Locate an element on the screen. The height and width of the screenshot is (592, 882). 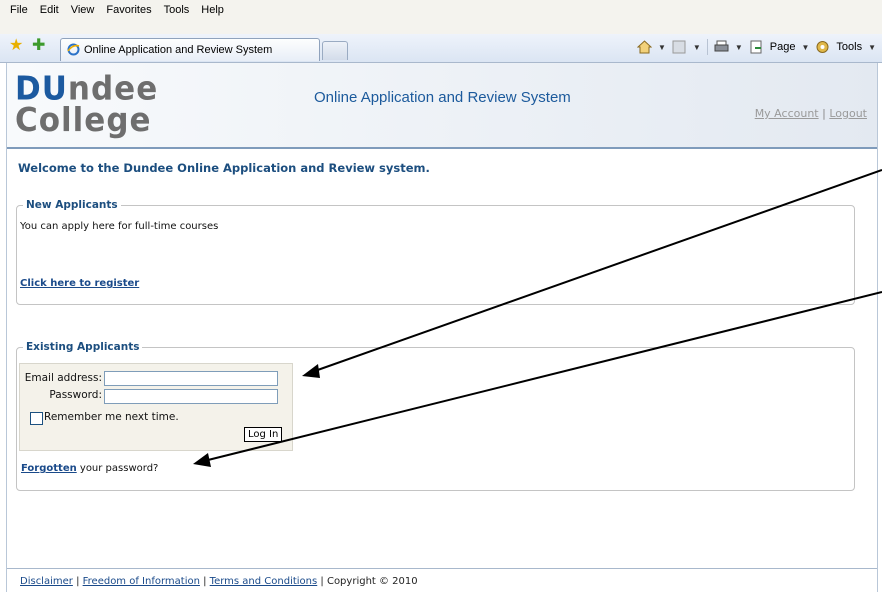
print-icon is located at coordinates (721, 47).